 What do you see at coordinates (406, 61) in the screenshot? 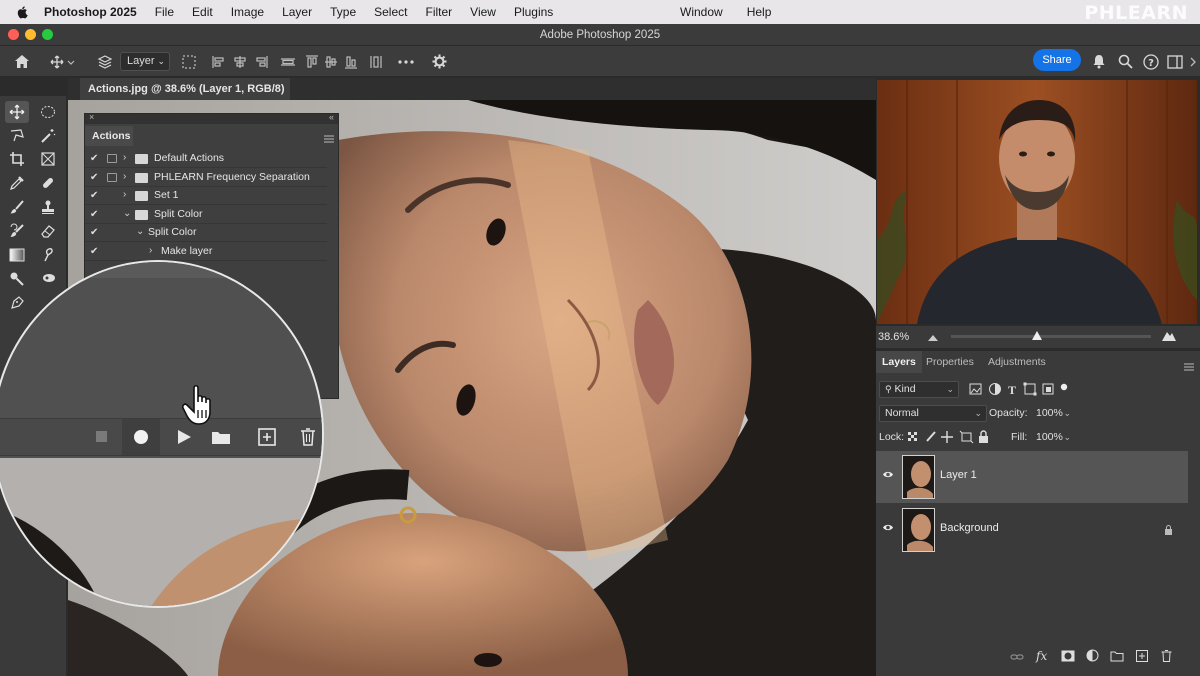
I see `more-options-icon` at bounding box center [406, 61].